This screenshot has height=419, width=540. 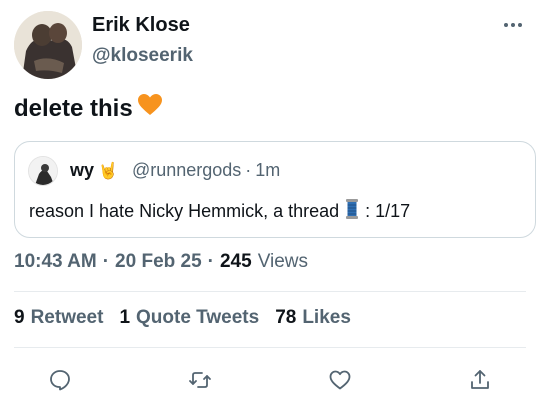 I want to click on author-avatar, so click(x=48, y=45).